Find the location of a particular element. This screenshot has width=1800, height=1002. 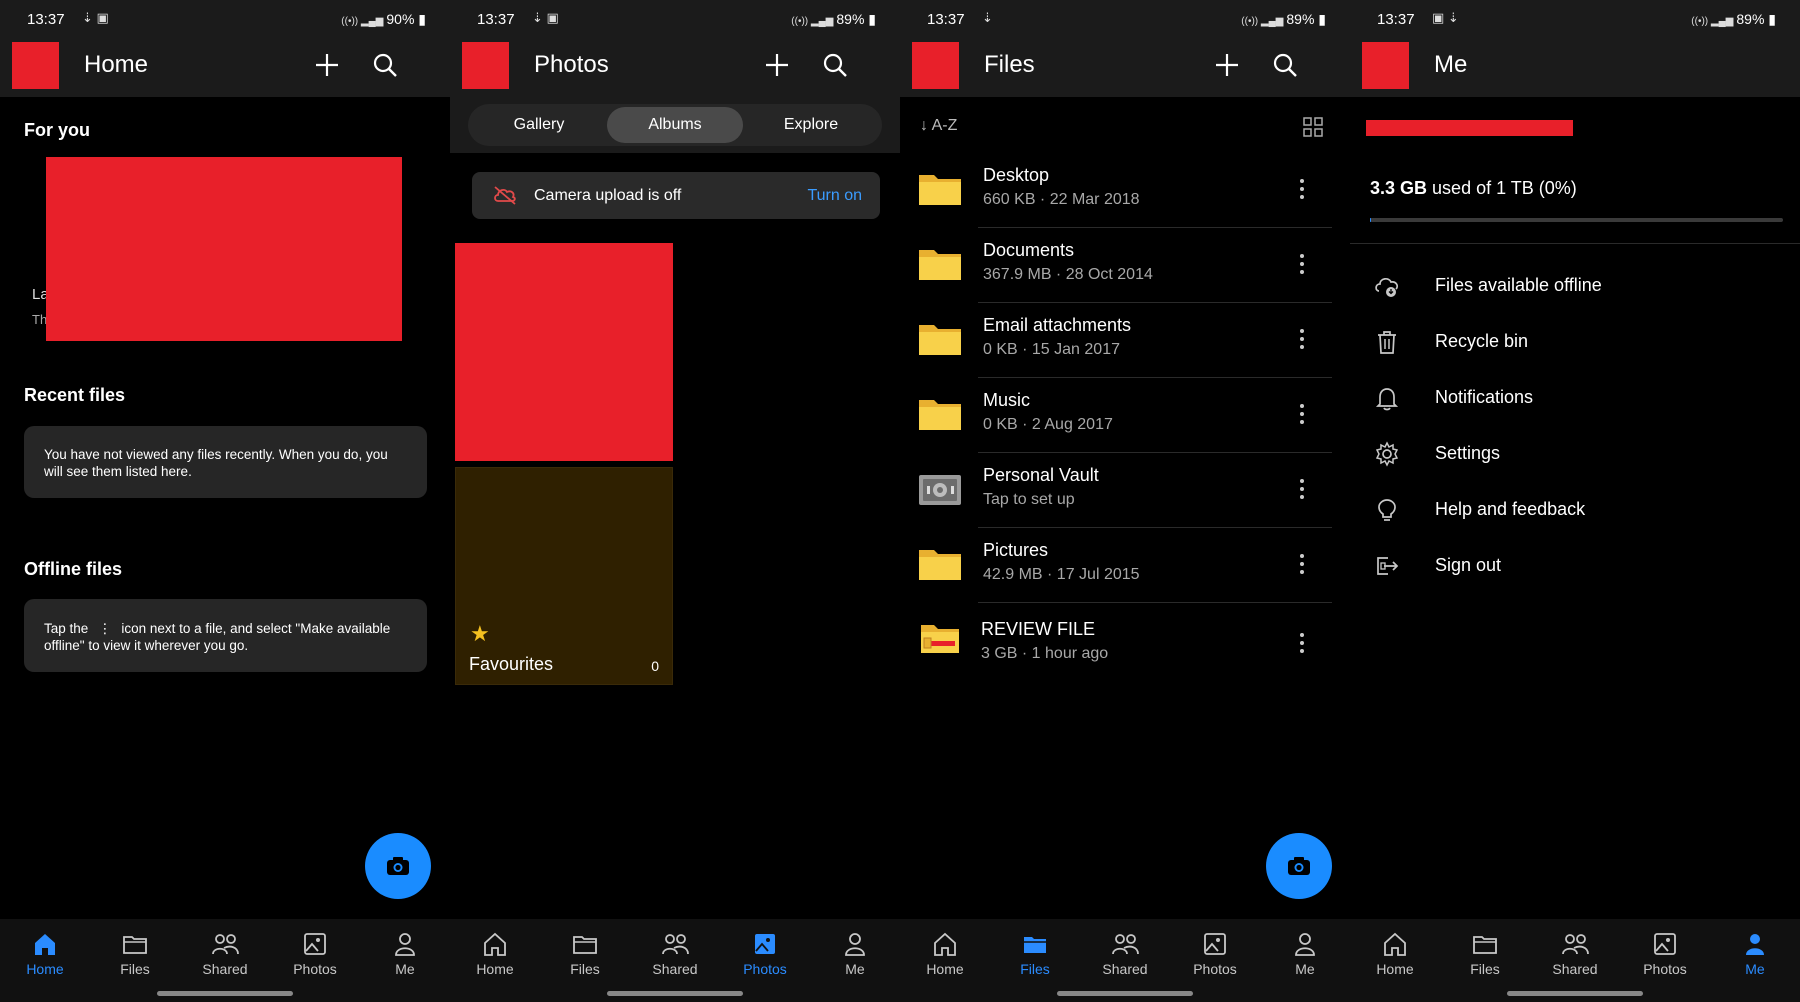

lightbulb-icon is located at coordinates (1387, 510).